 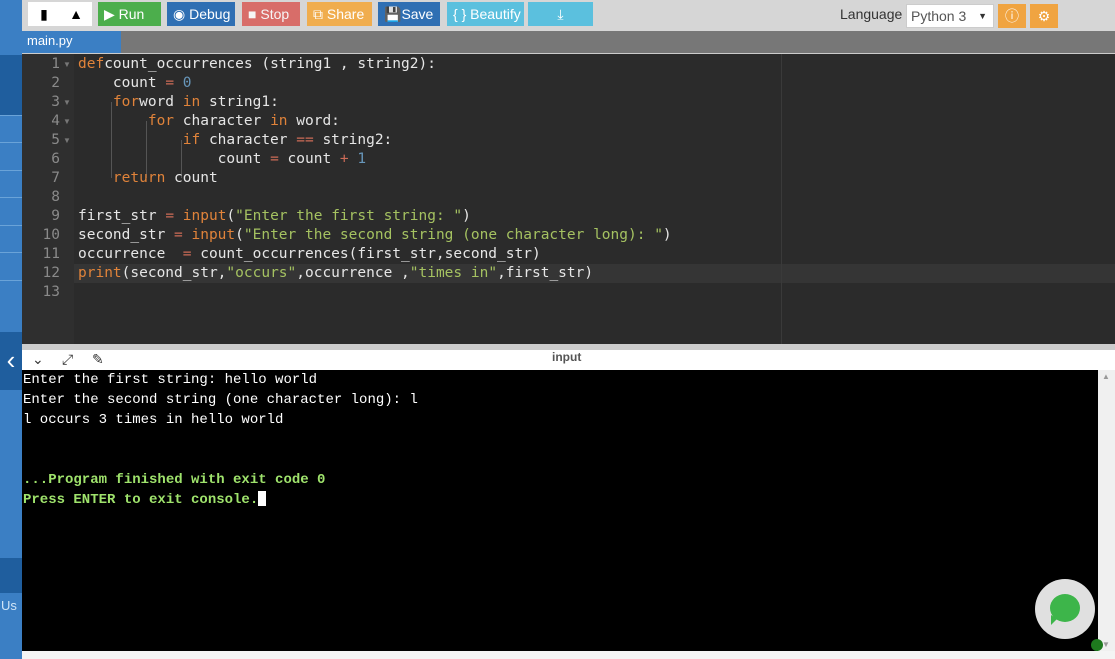 I want to click on chevron-down-icon: ⌄, so click(x=38, y=359).